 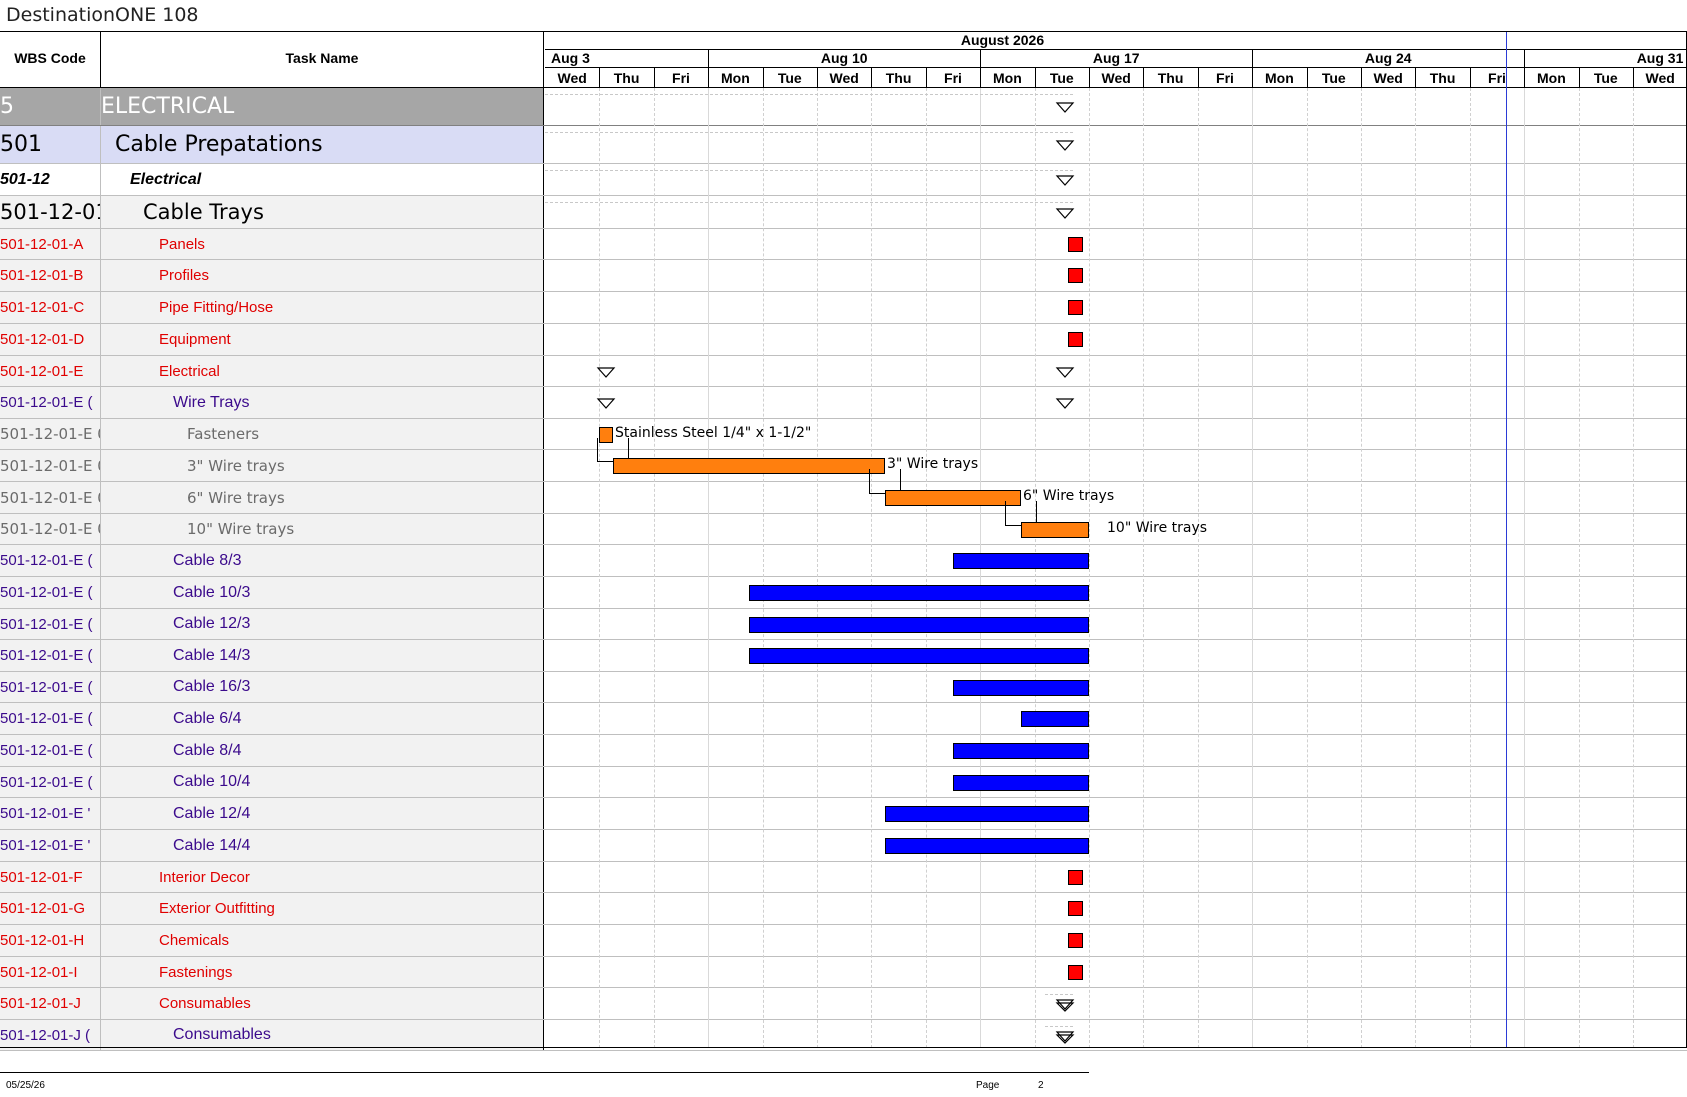 What do you see at coordinates (50, 940) in the screenshot?
I see `wbs-code-cell: 501-12-01-H` at bounding box center [50, 940].